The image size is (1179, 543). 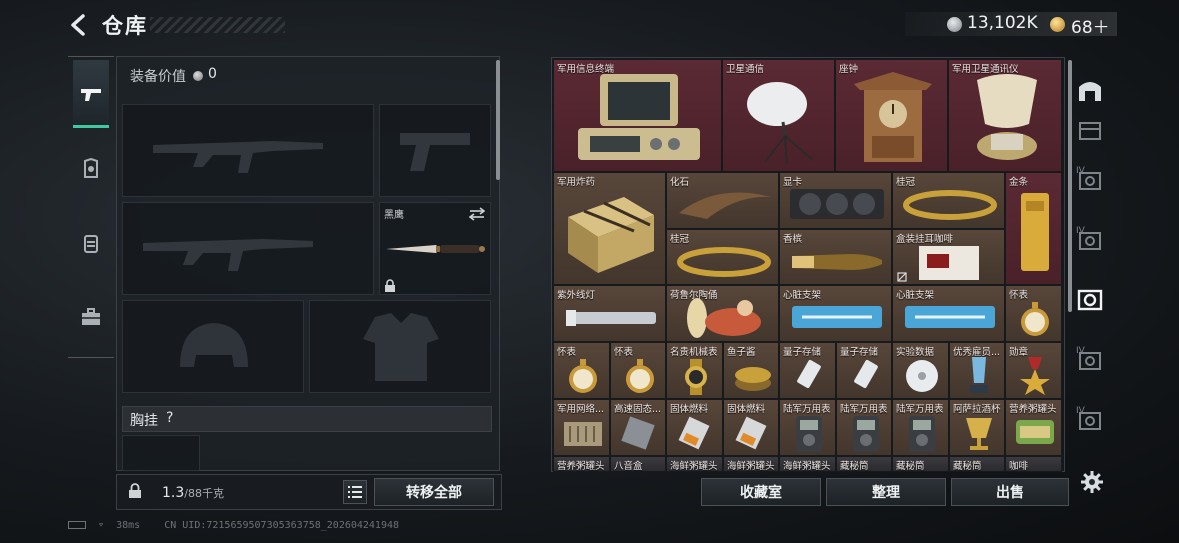 I want to click on storage-item: 香槟, so click(x=835, y=257).